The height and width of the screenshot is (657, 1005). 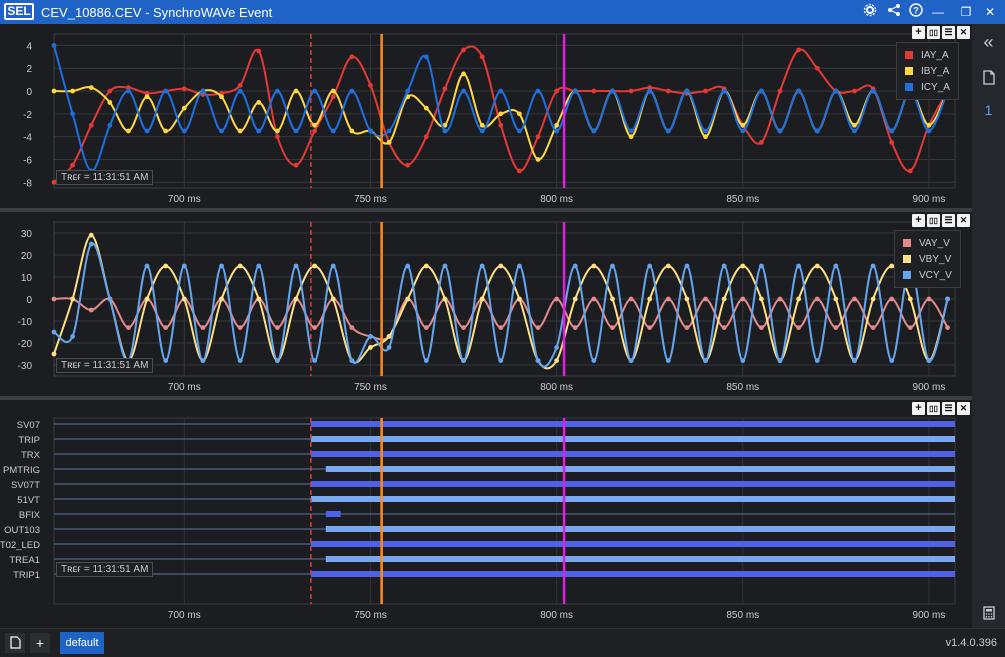 What do you see at coordinates (742, 387) in the screenshot?
I see `x-tick-label: 850 ms` at bounding box center [742, 387].